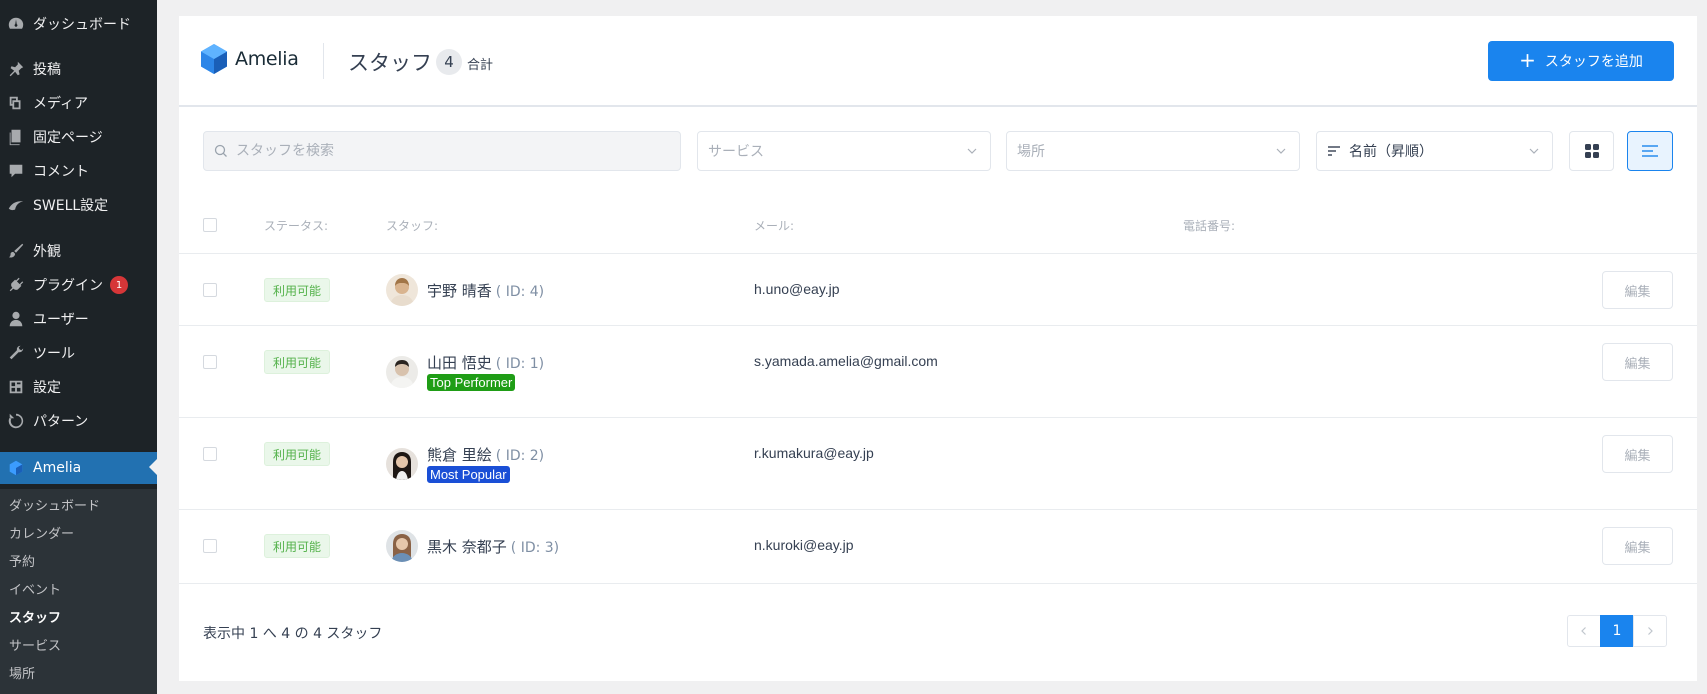 The height and width of the screenshot is (694, 1707). What do you see at coordinates (535, 548) in the screenshot?
I see `staff-id: ( ID: 3)` at bounding box center [535, 548].